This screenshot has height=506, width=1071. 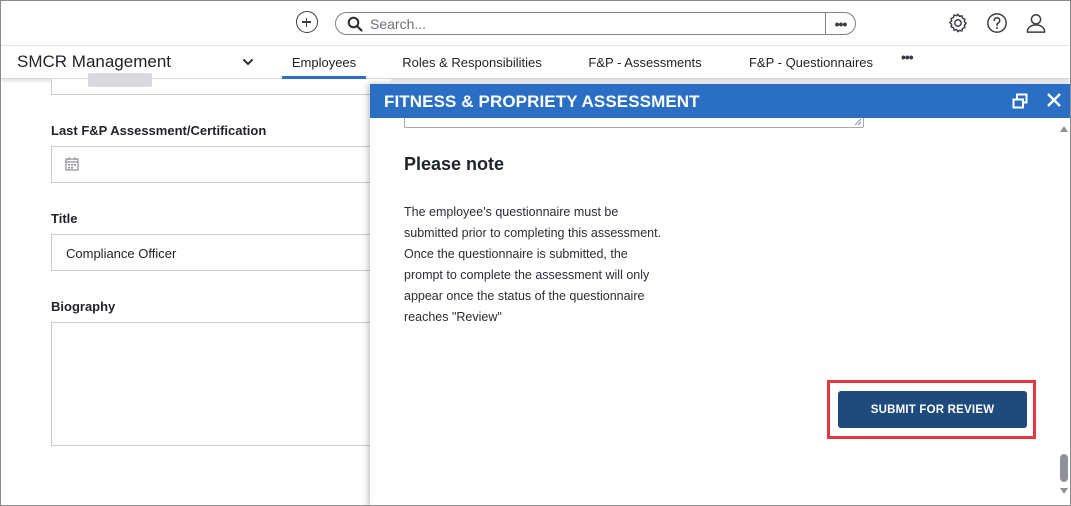 I want to click on search-box: •••, so click(x=595, y=23).